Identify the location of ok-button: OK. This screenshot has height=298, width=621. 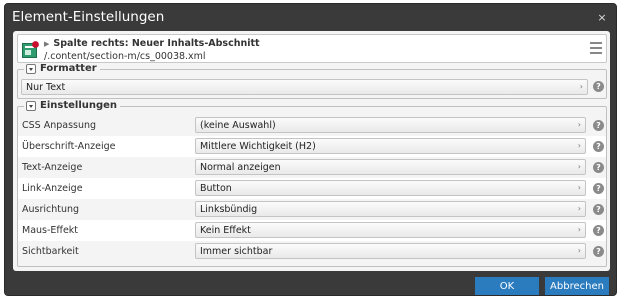
(507, 286).